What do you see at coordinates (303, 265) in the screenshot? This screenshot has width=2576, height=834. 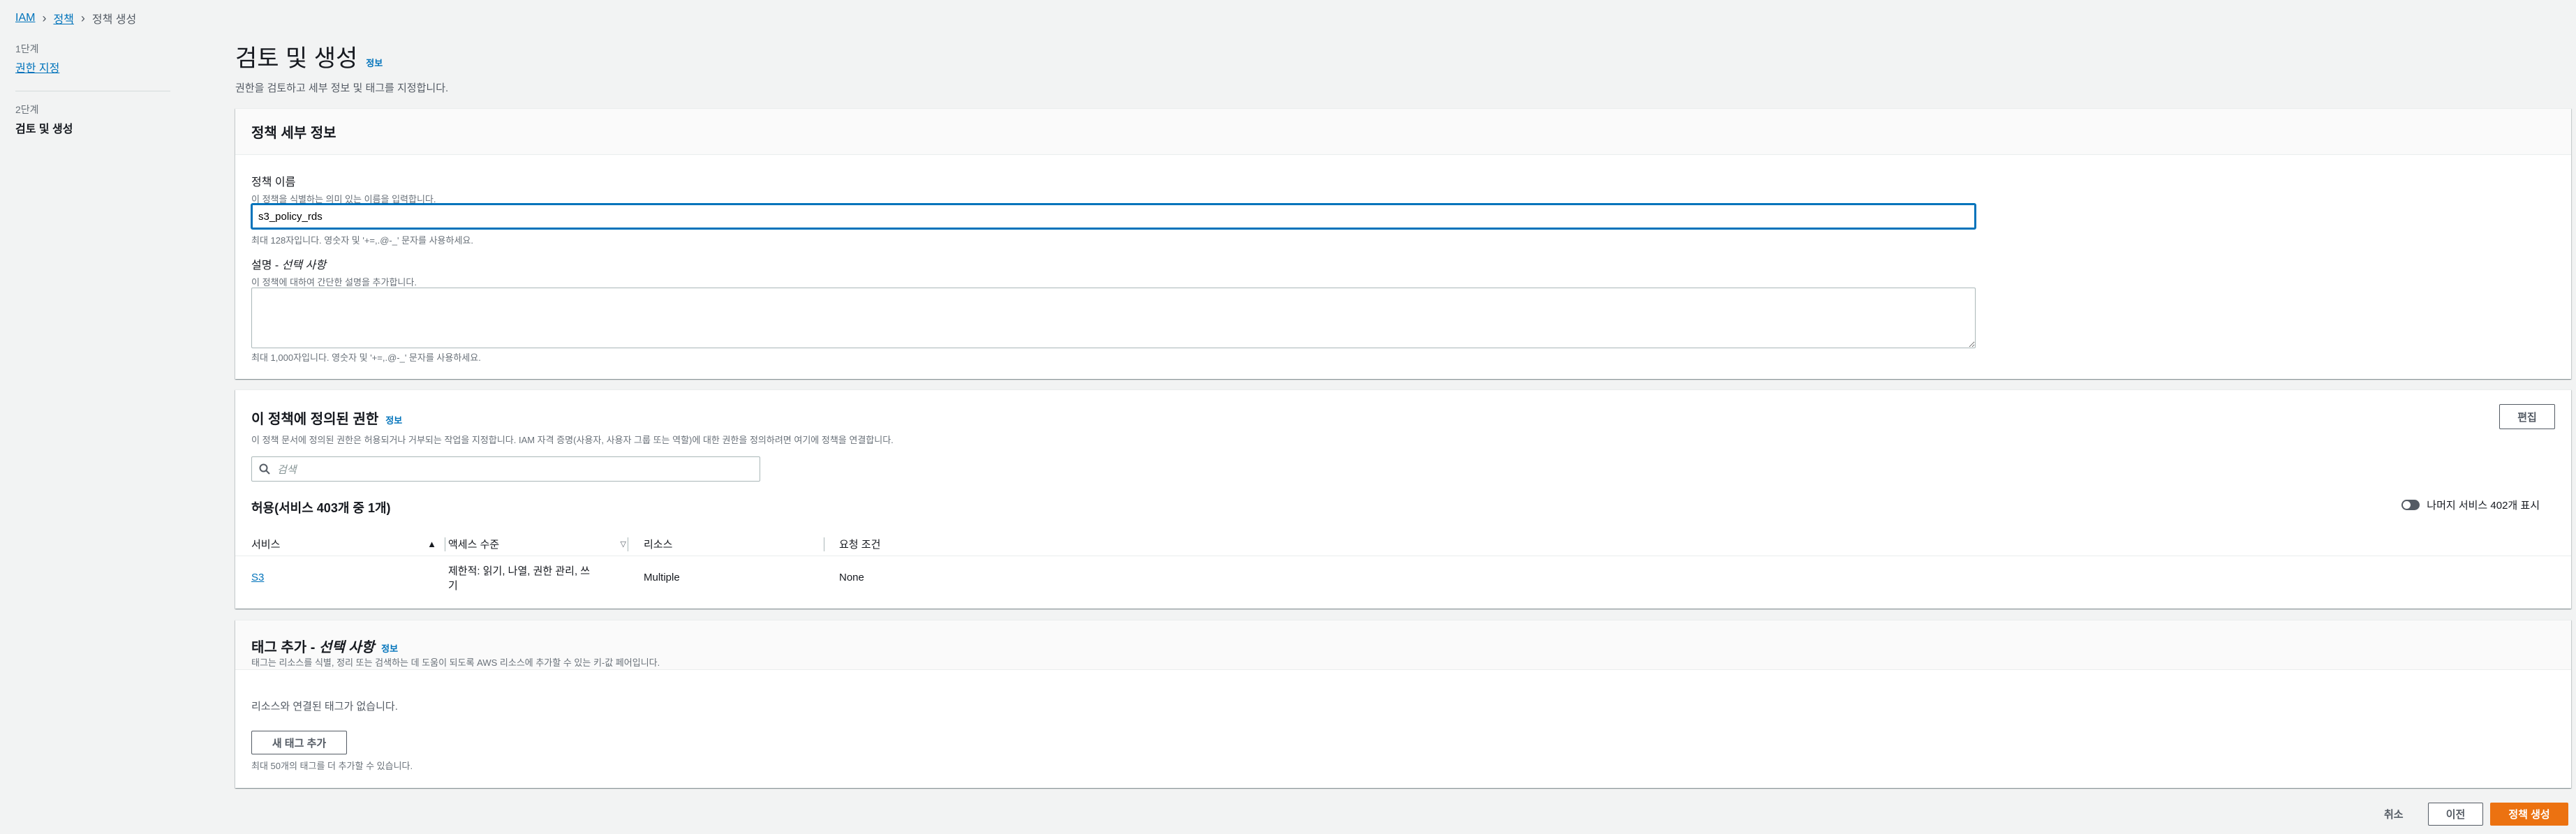 I see `description-optional-label: 선택 사항` at bounding box center [303, 265].